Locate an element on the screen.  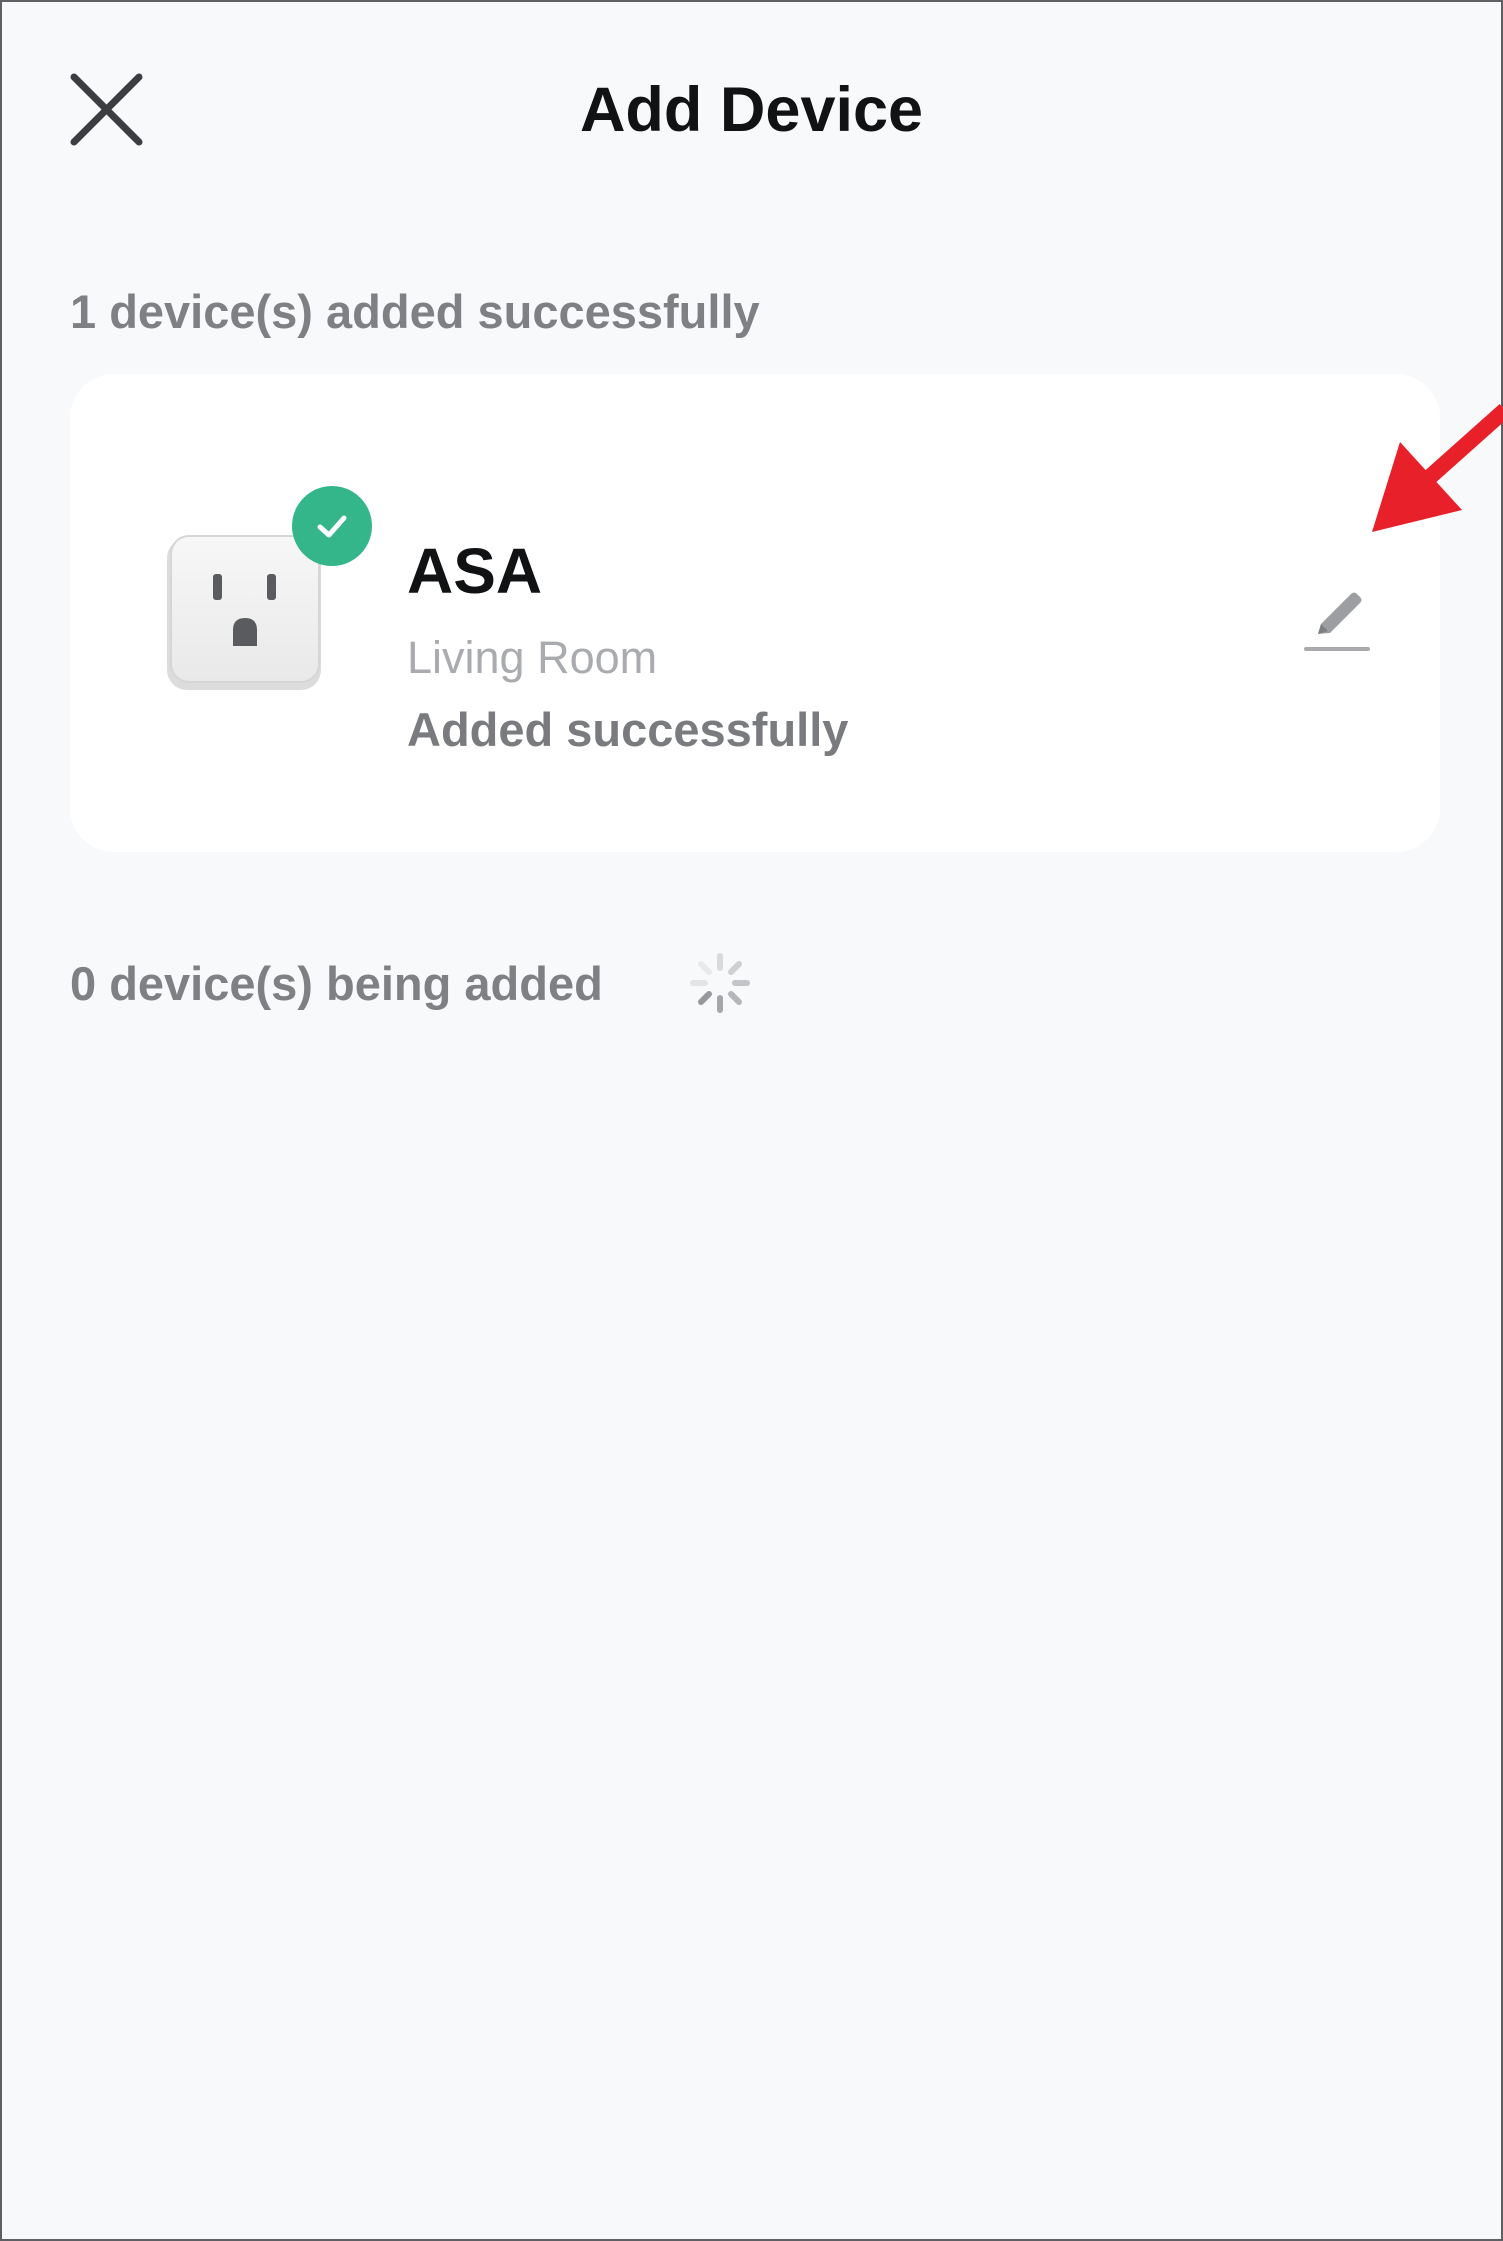
device-room: Living Room is located at coordinates (532, 657).